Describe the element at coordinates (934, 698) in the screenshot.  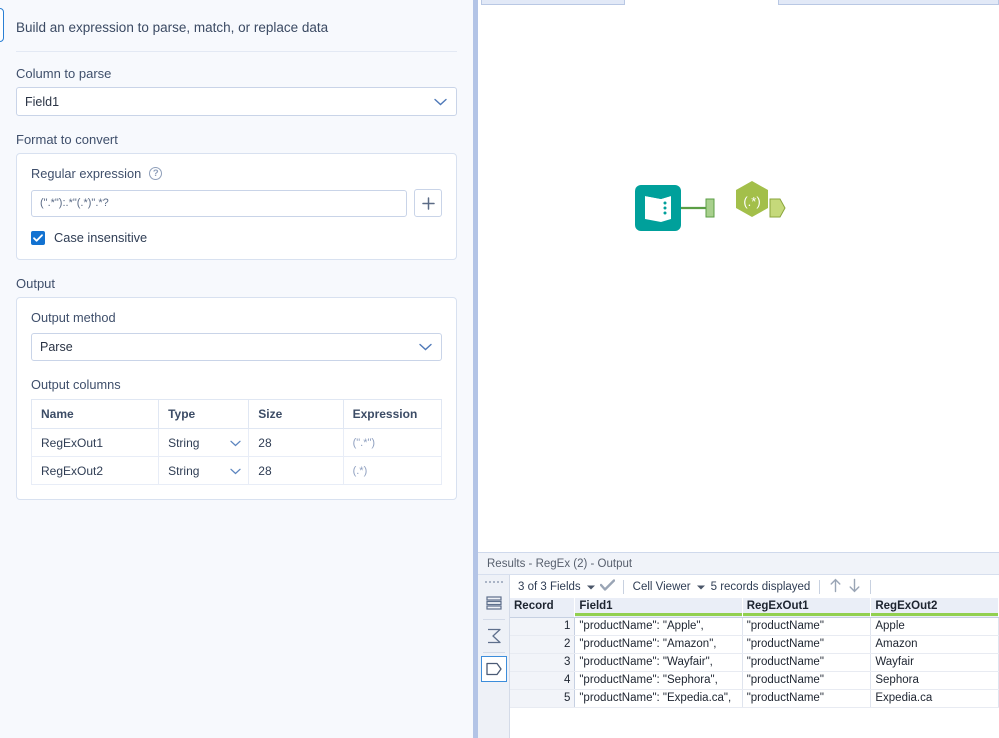
I see `cell-regexout2: Expedia.ca` at that location.